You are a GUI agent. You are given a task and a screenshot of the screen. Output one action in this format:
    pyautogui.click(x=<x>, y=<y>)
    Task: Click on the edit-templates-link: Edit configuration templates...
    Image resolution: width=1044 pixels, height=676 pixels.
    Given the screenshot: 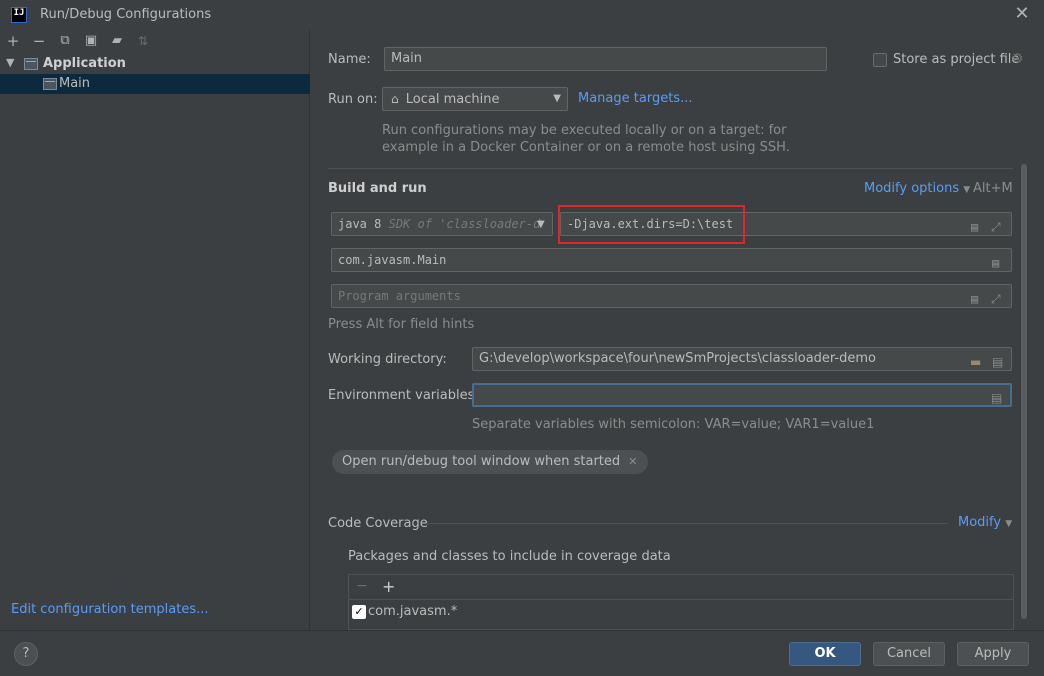 What is the action you would take?
    pyautogui.click(x=110, y=609)
    